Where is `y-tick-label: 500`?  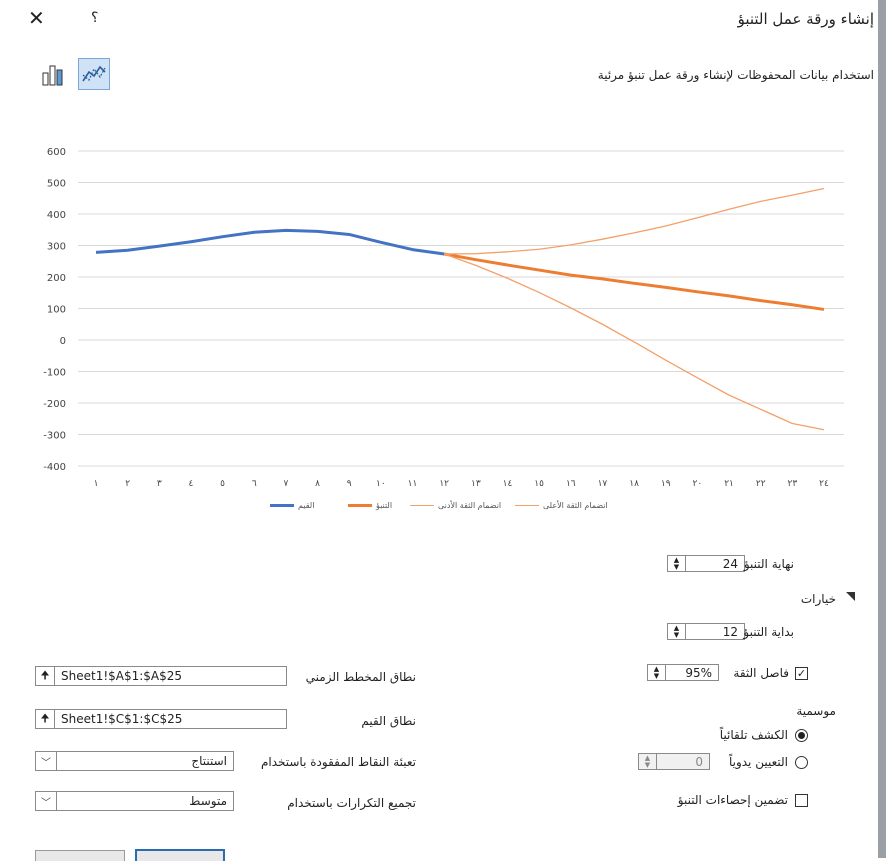 y-tick-label: 500 is located at coordinates (56, 184).